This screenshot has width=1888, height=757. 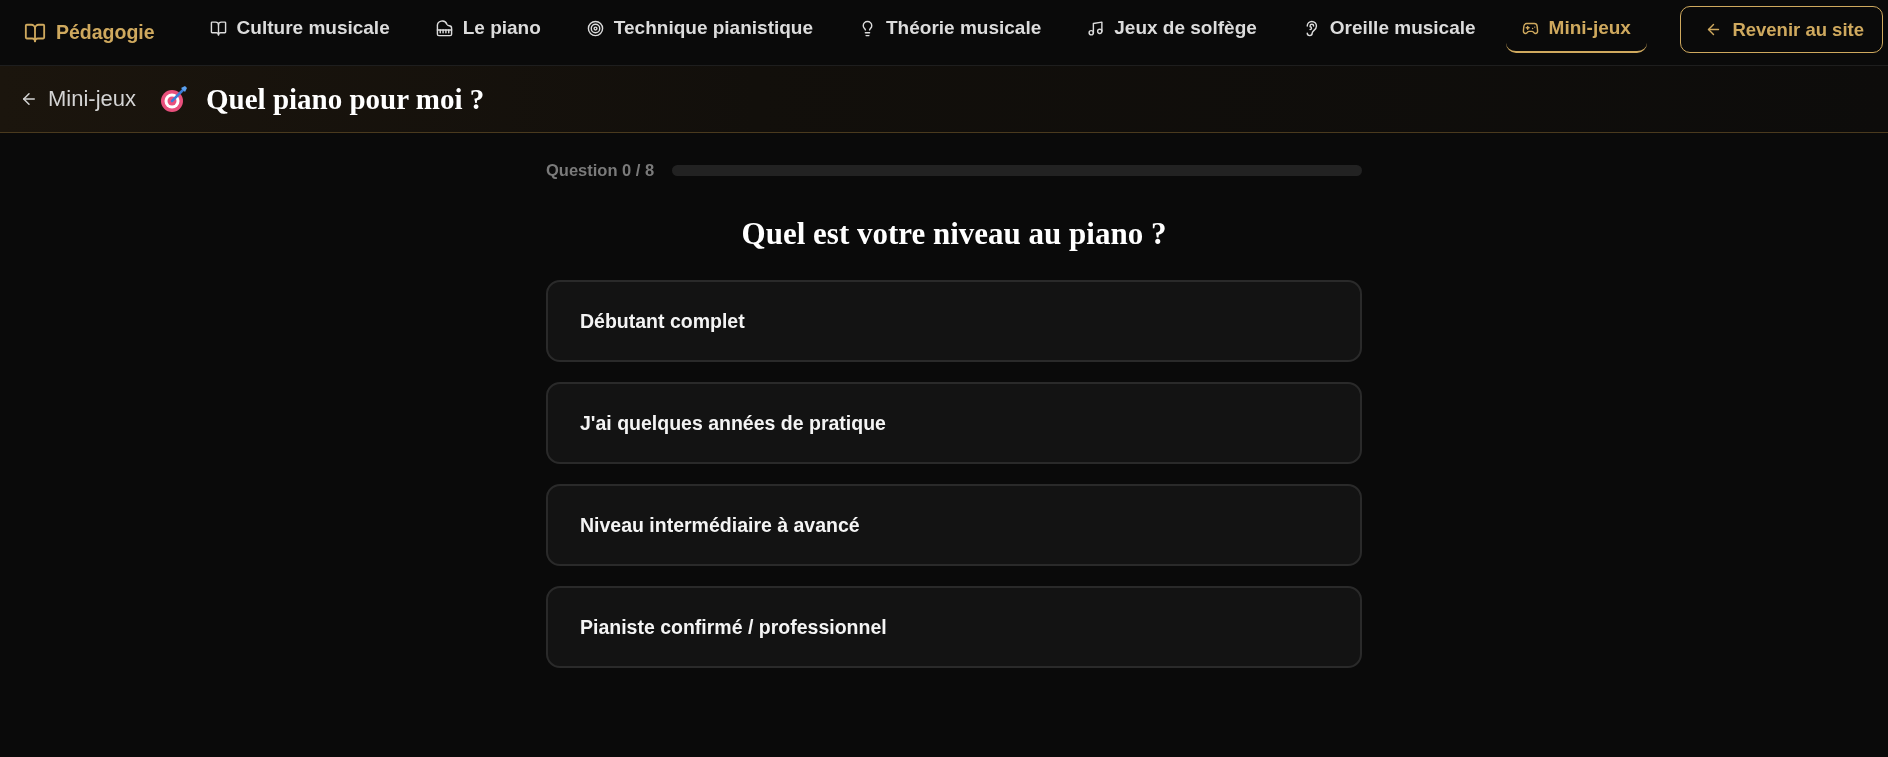 I want to click on nav-tab: Technique pianistique, so click(x=699, y=30).